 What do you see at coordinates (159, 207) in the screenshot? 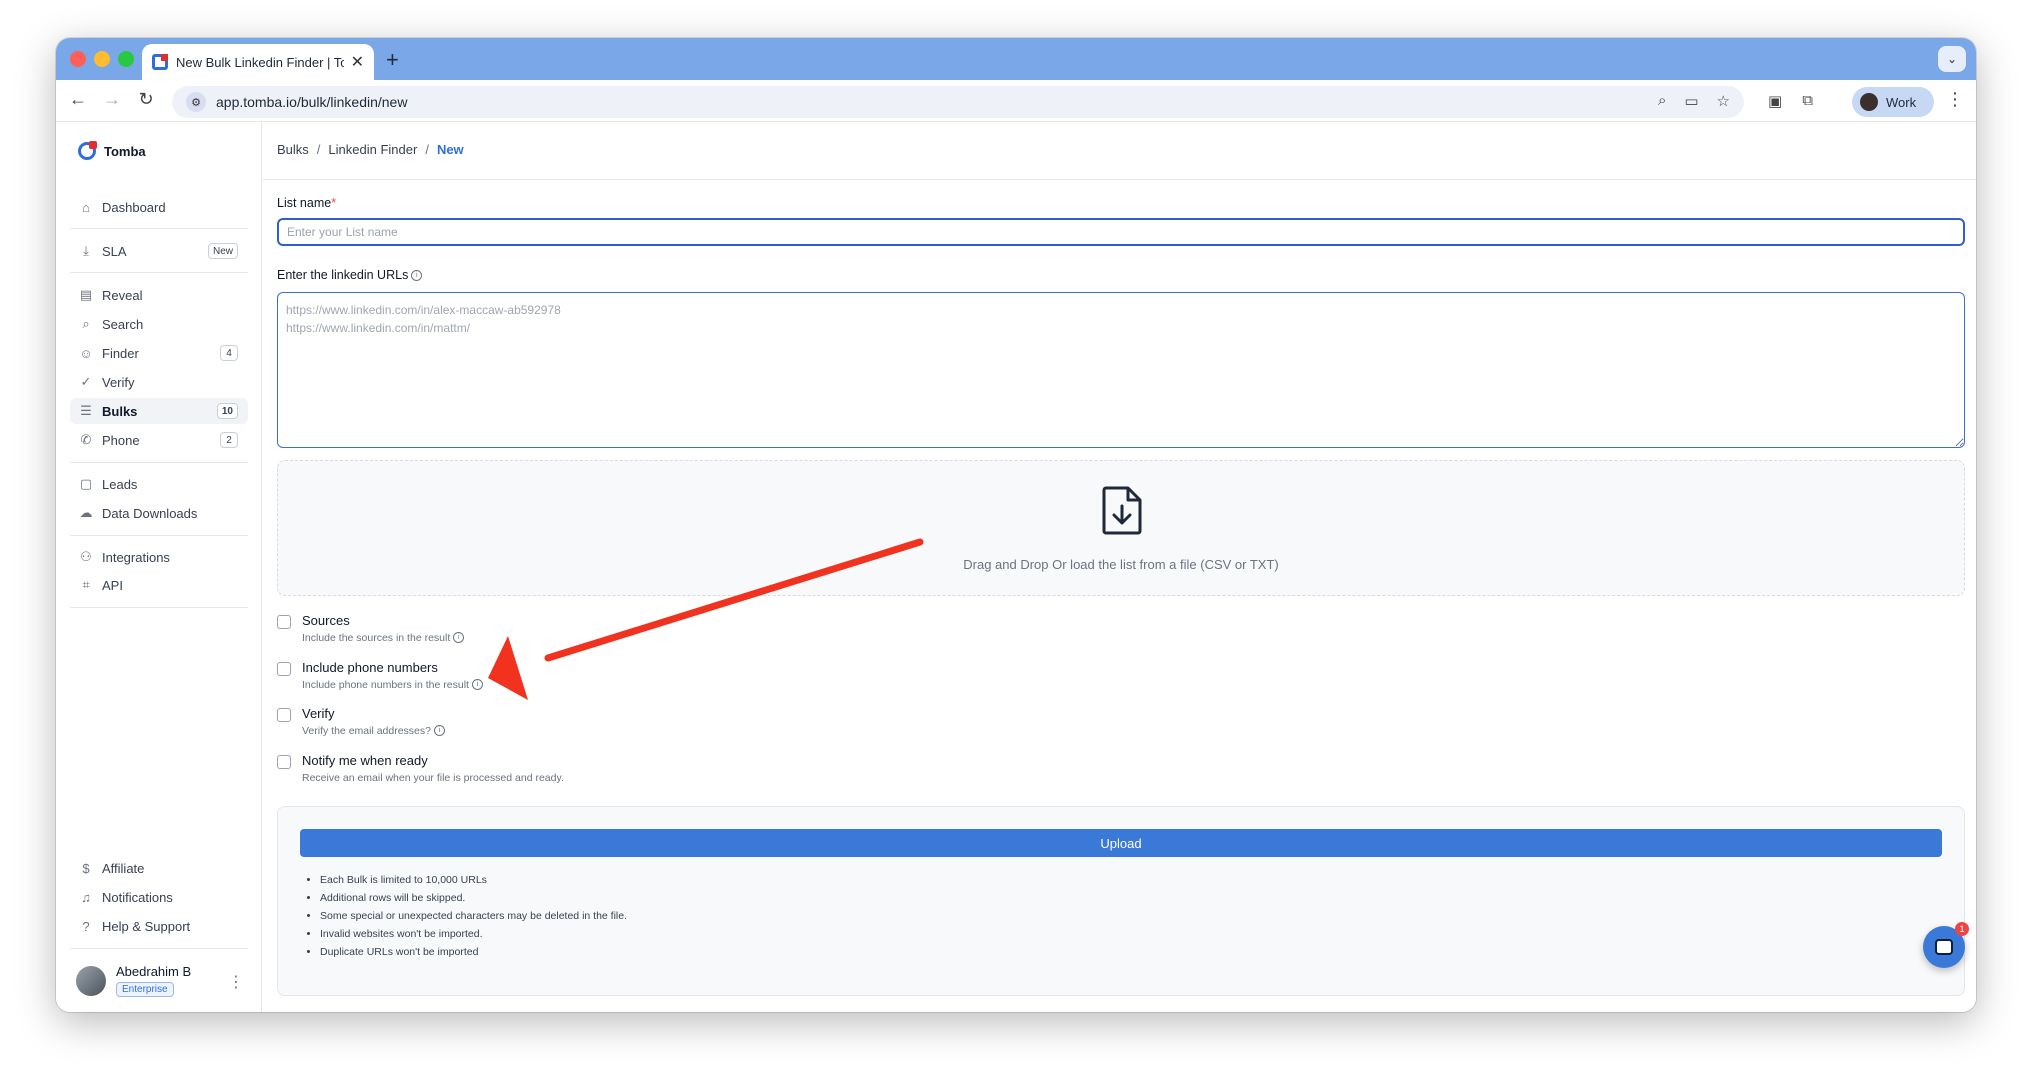
I see `sidebar-item-dashboard: ⌂ Dashboard` at bounding box center [159, 207].